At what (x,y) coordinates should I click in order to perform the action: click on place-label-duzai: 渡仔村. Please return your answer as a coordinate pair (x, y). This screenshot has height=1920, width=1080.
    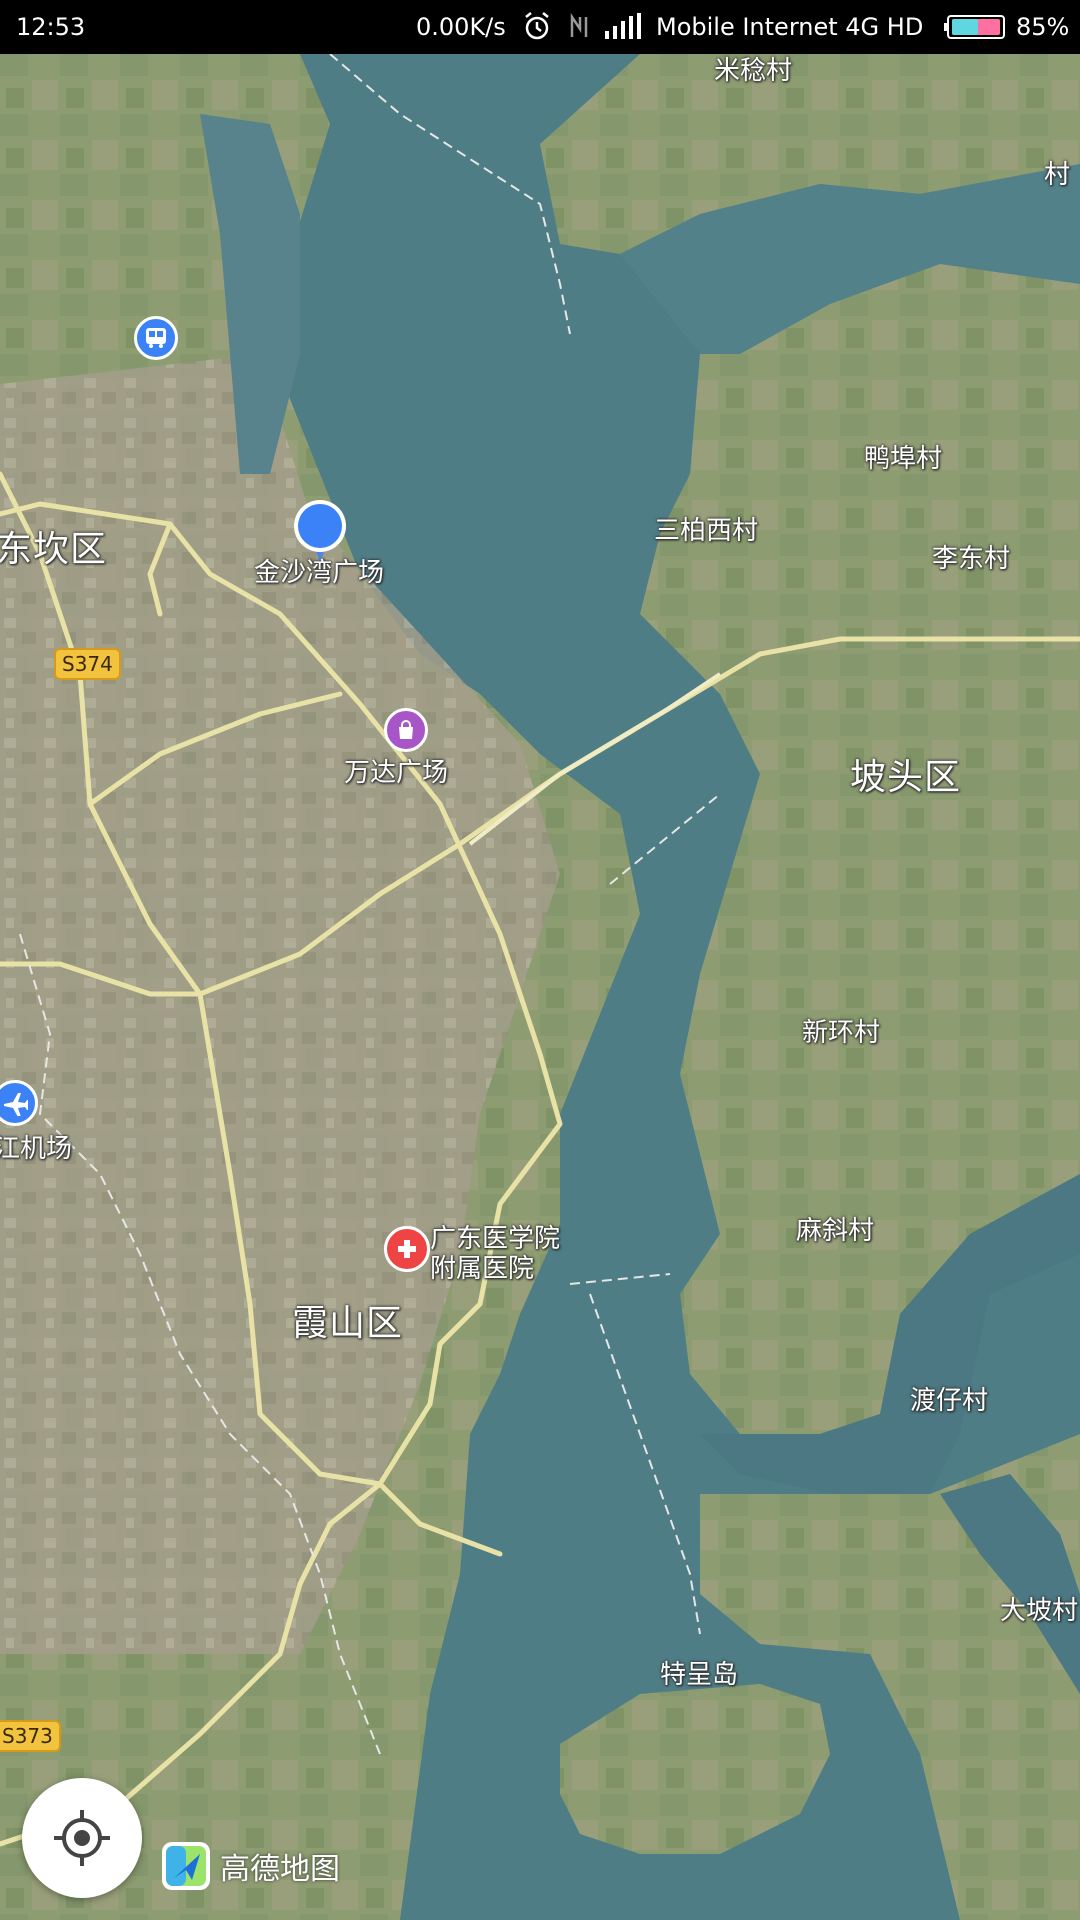
    Looking at the image, I should click on (949, 1401).